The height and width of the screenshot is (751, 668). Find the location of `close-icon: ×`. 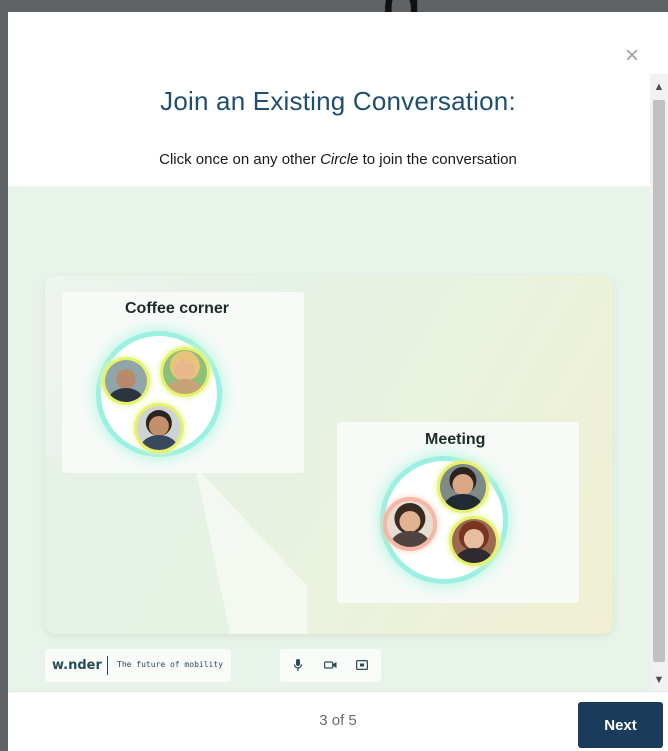

close-icon: × is located at coordinates (632, 56).